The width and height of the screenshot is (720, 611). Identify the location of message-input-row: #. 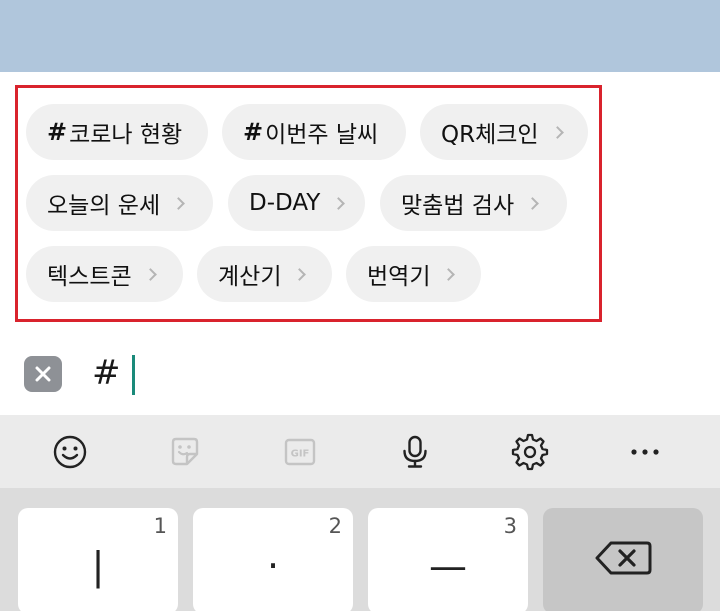
(360, 378).